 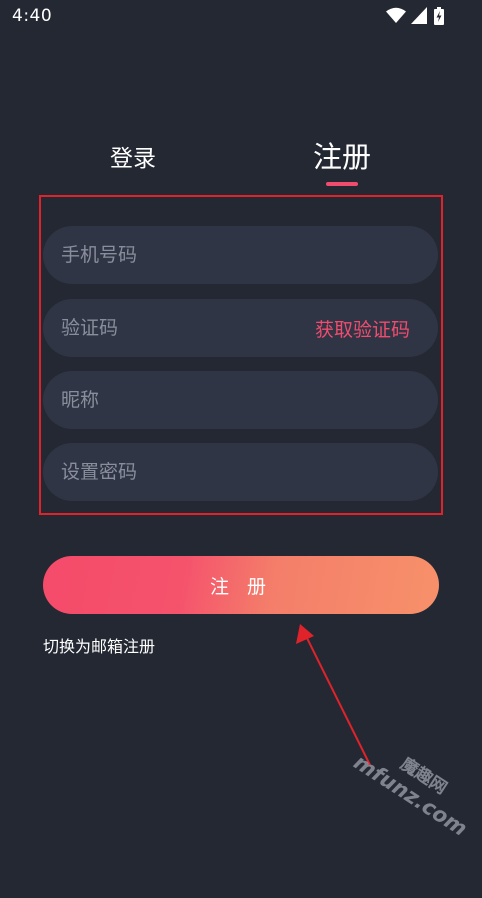 What do you see at coordinates (342, 184) in the screenshot?
I see `active-tab-indicator` at bounding box center [342, 184].